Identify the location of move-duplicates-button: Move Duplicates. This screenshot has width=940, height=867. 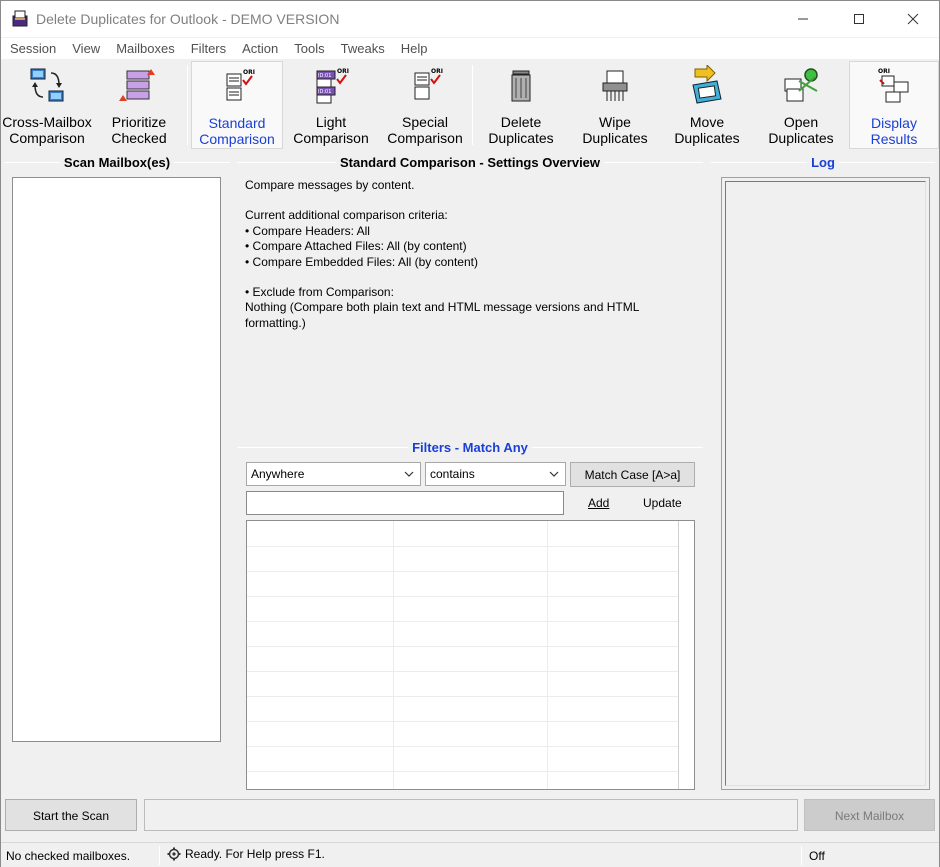
(707, 105).